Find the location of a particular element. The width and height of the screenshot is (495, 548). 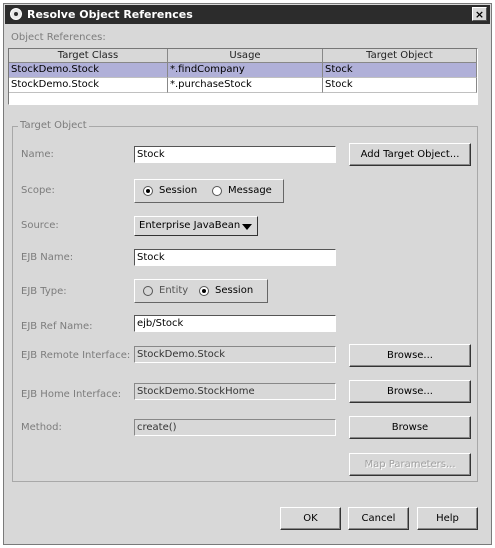

table-row: StockDemo.Stock *.findCompany Stock is located at coordinates (243, 70).